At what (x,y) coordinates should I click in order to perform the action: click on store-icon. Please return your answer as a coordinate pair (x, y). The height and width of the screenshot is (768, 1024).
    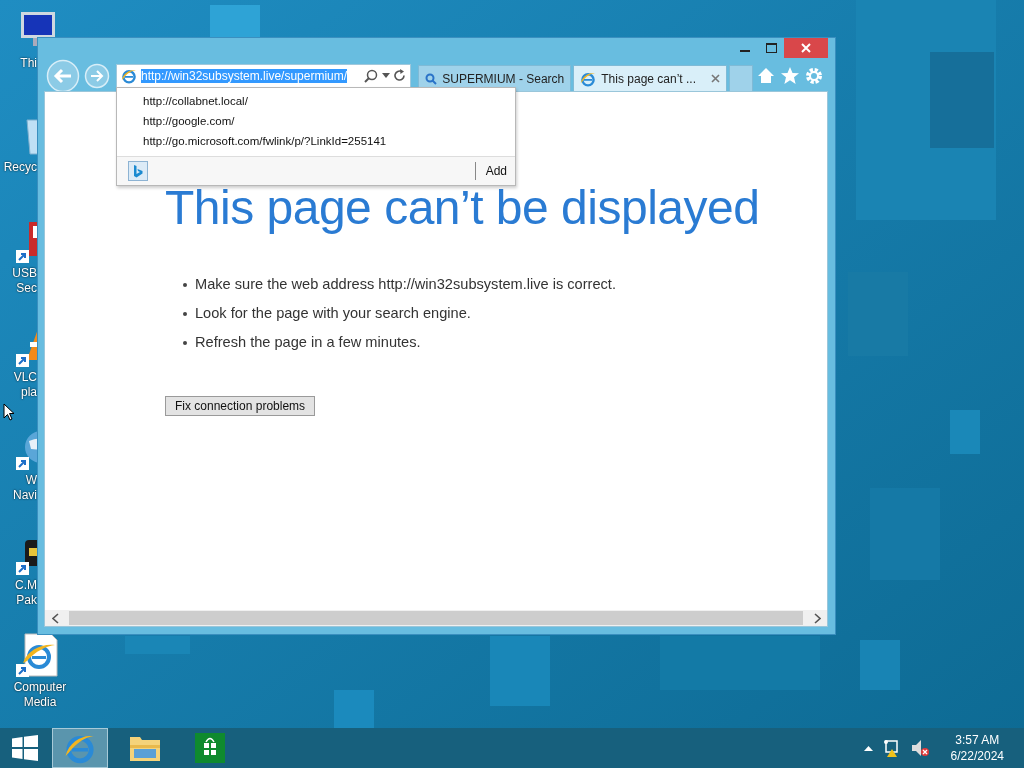
    Looking at the image, I should click on (210, 748).